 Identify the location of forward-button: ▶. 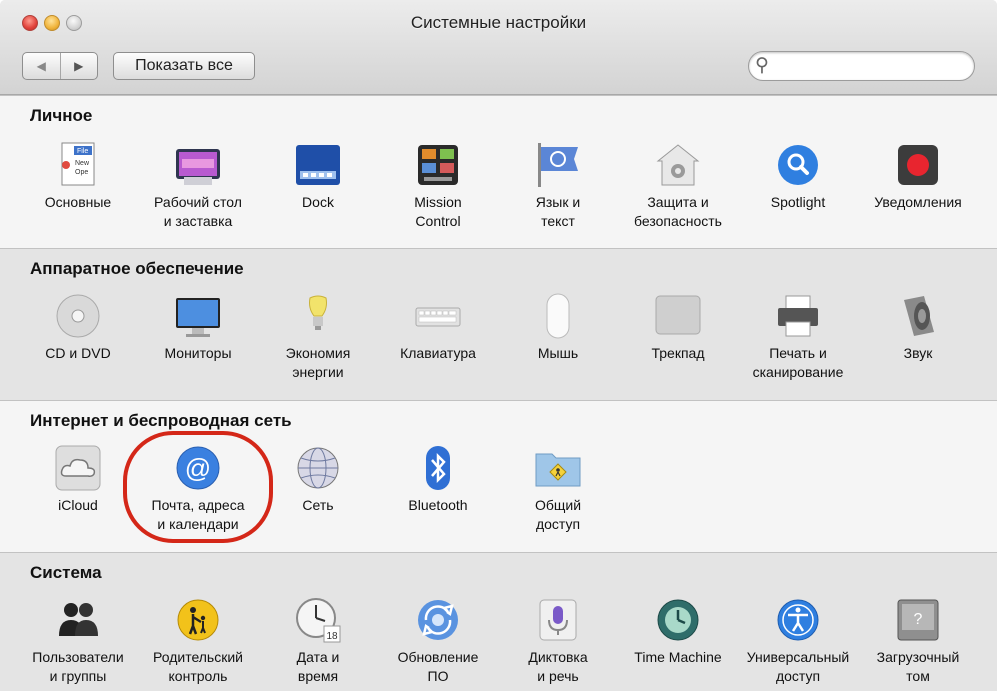
(78, 66).